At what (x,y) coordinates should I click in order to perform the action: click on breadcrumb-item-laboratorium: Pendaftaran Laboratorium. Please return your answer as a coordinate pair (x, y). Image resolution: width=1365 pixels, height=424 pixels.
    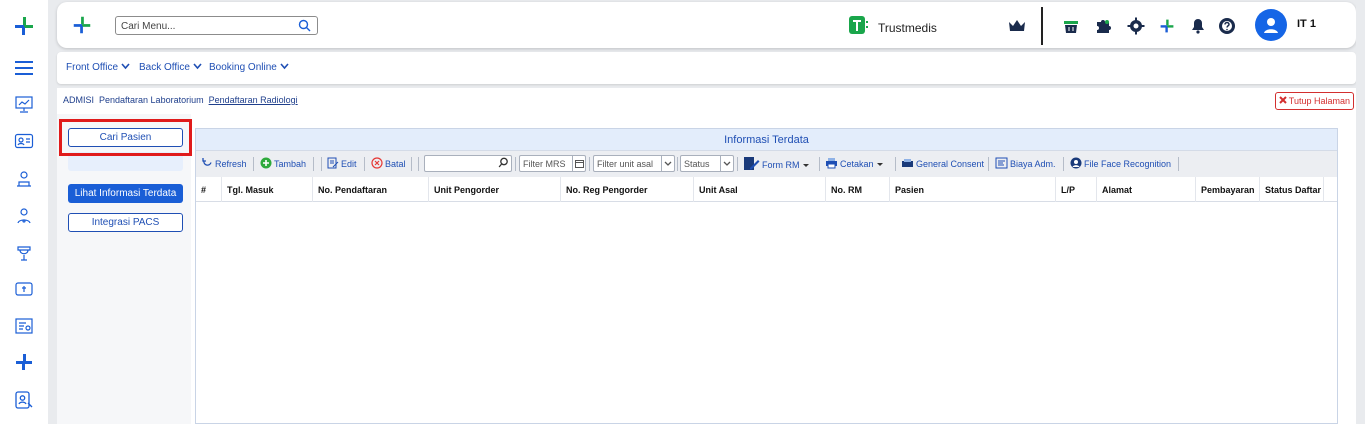
    Looking at the image, I should click on (151, 100).